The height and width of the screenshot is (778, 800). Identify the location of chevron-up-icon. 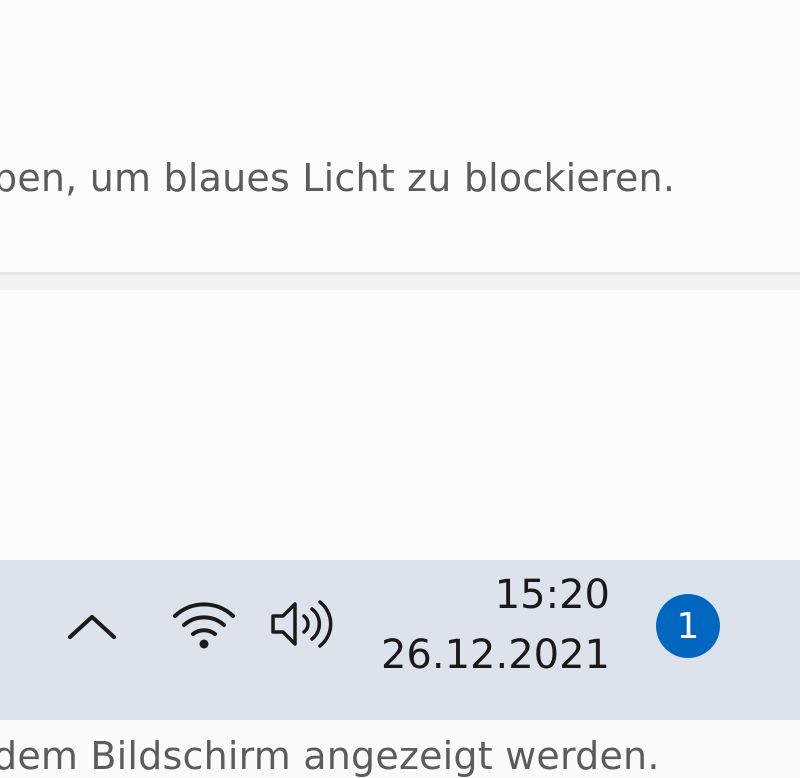
(92, 627).